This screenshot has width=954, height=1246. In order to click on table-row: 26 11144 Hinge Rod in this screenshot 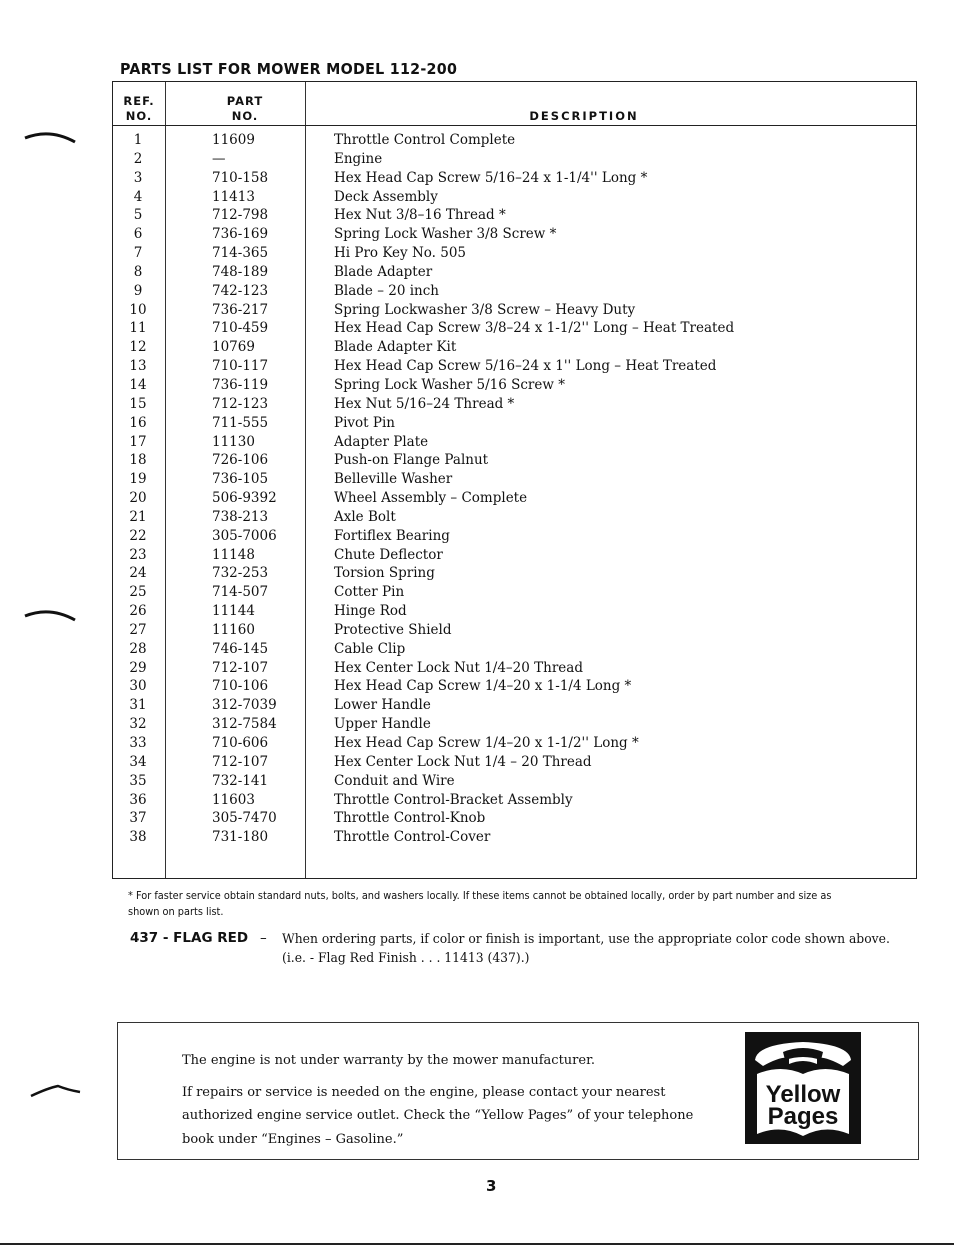, I will do `click(514, 611)`.